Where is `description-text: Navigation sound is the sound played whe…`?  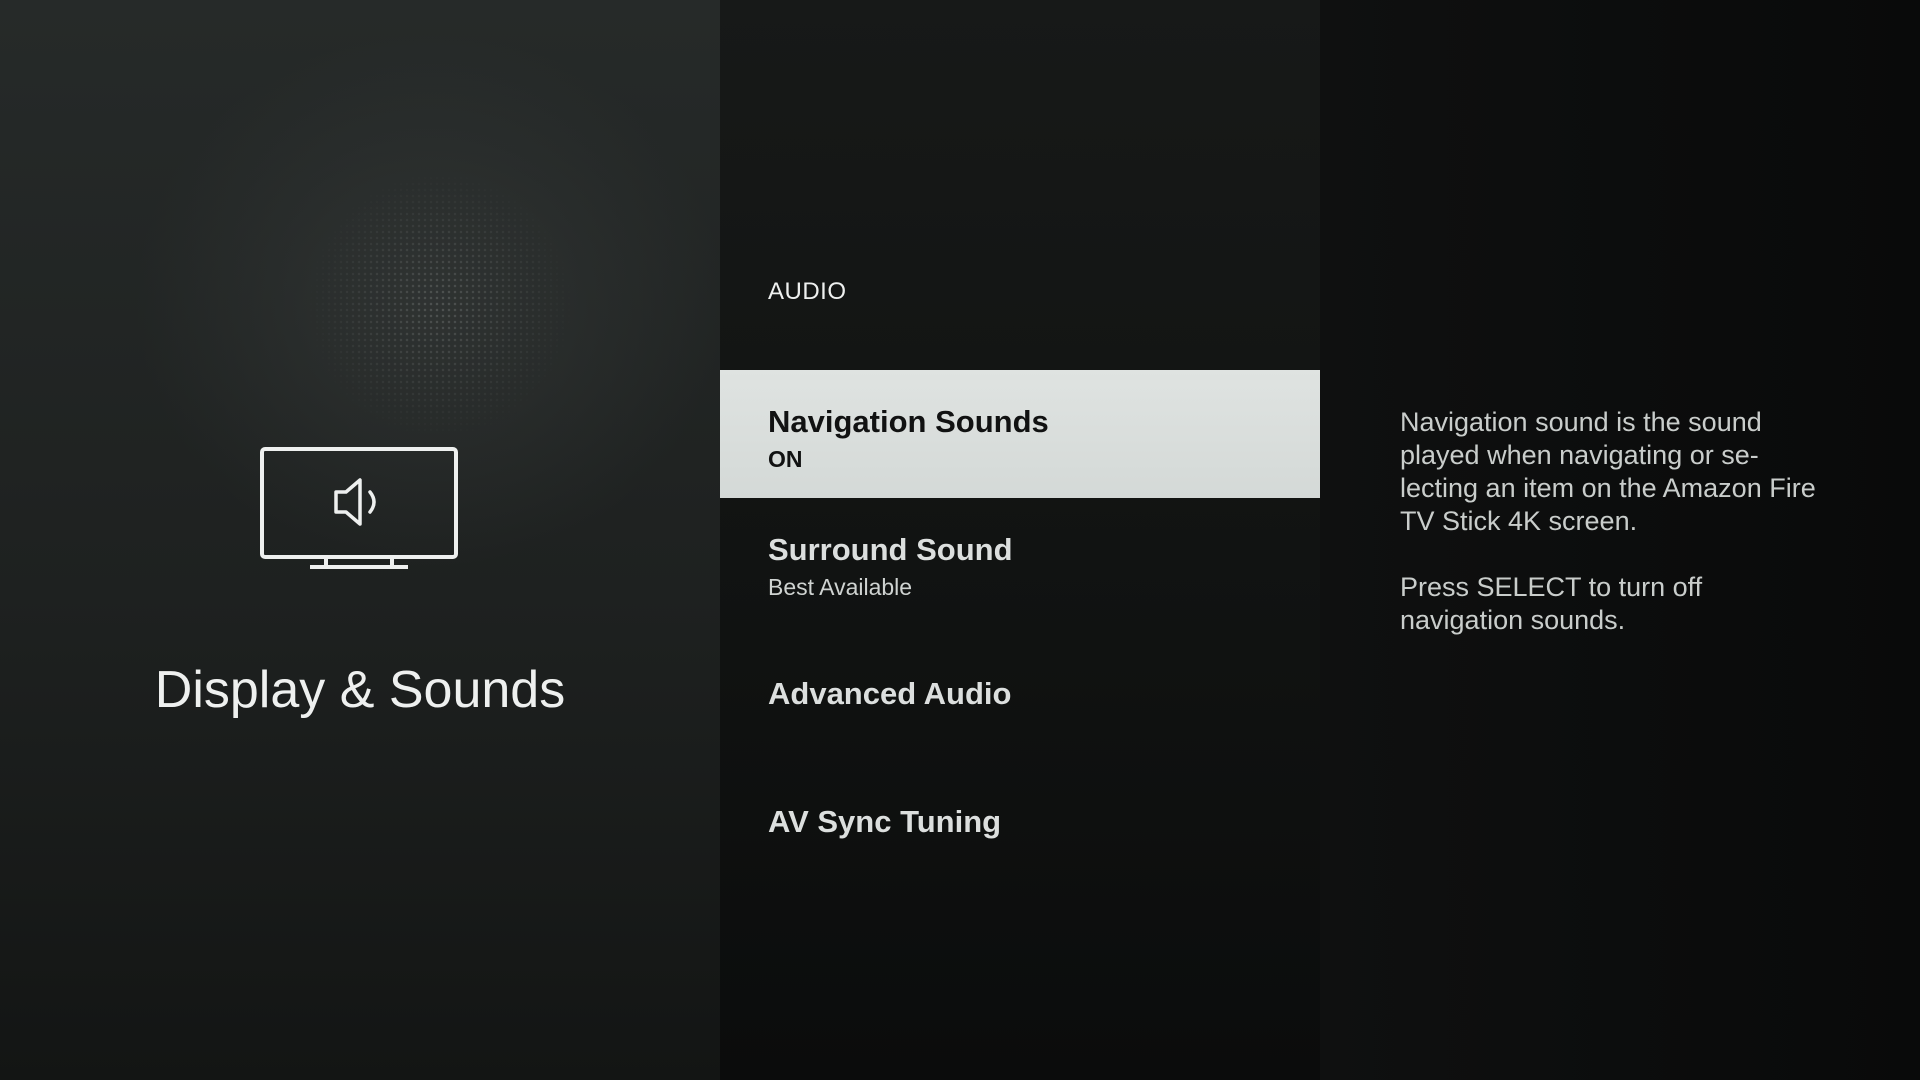 description-text: Navigation sound is the sound played whe… is located at coordinates (1608, 471).